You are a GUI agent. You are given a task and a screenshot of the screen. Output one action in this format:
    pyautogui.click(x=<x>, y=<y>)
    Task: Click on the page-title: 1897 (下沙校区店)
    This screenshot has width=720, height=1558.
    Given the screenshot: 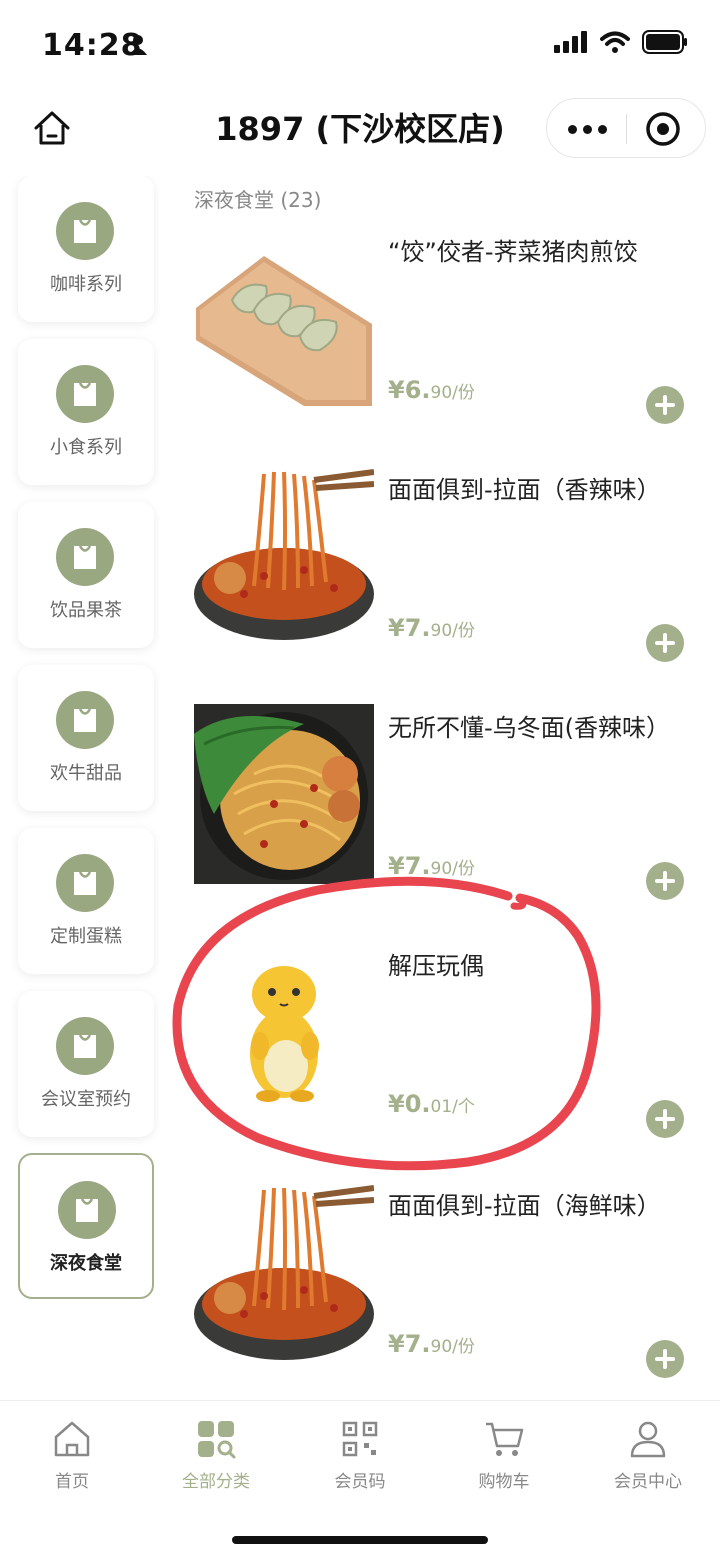 What is the action you would take?
    pyautogui.click(x=360, y=129)
    